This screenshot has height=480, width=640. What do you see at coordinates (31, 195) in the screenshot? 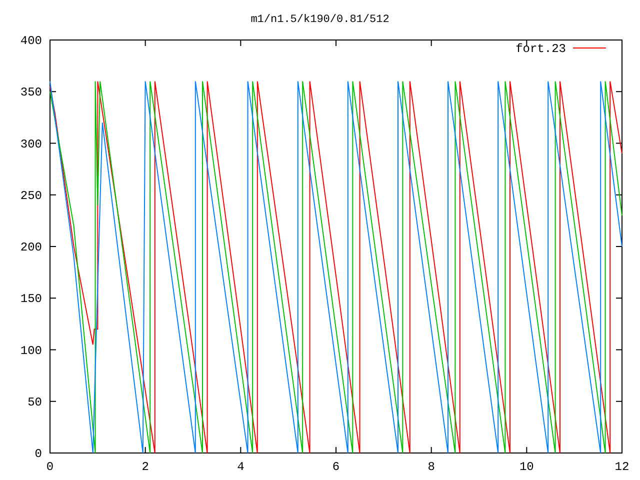
I see `tick-label: 250` at bounding box center [31, 195].